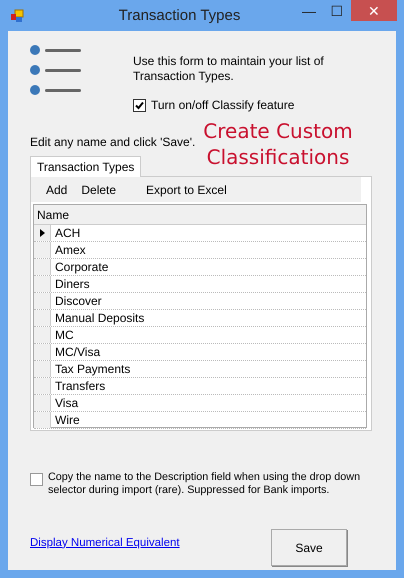  I want to click on column-header: Name, so click(53, 215).